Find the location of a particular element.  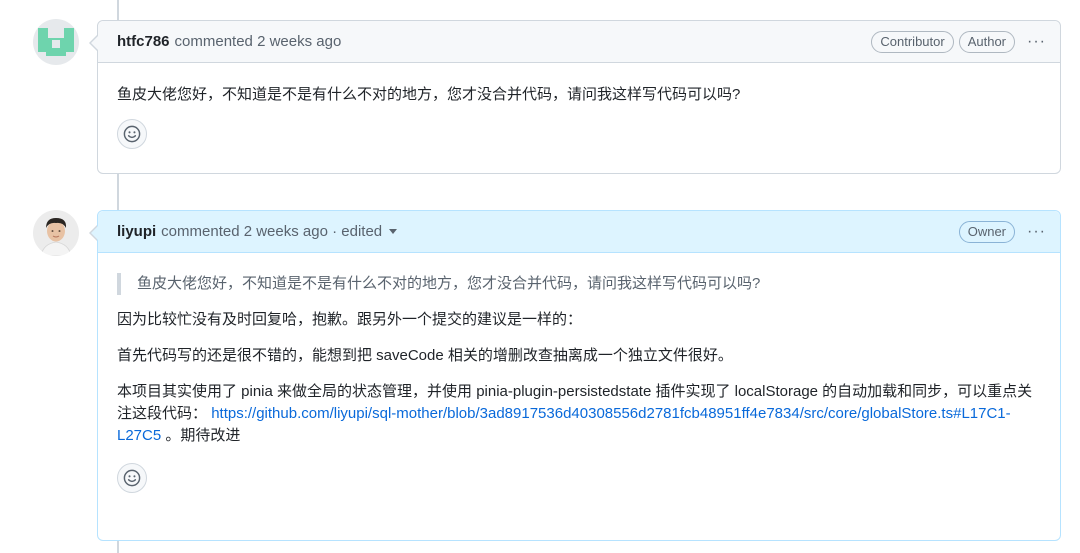

owner-badge: Owner is located at coordinates (987, 231).